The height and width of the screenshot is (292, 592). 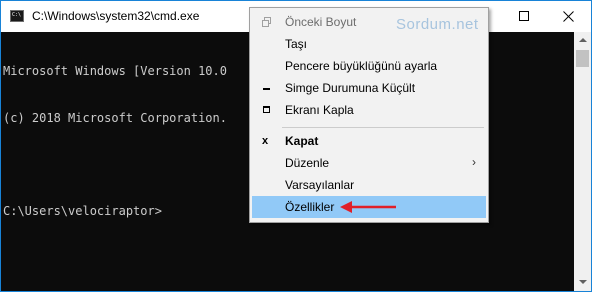 I want to click on menu-item-label: Varsayılanlar, so click(x=320, y=185).